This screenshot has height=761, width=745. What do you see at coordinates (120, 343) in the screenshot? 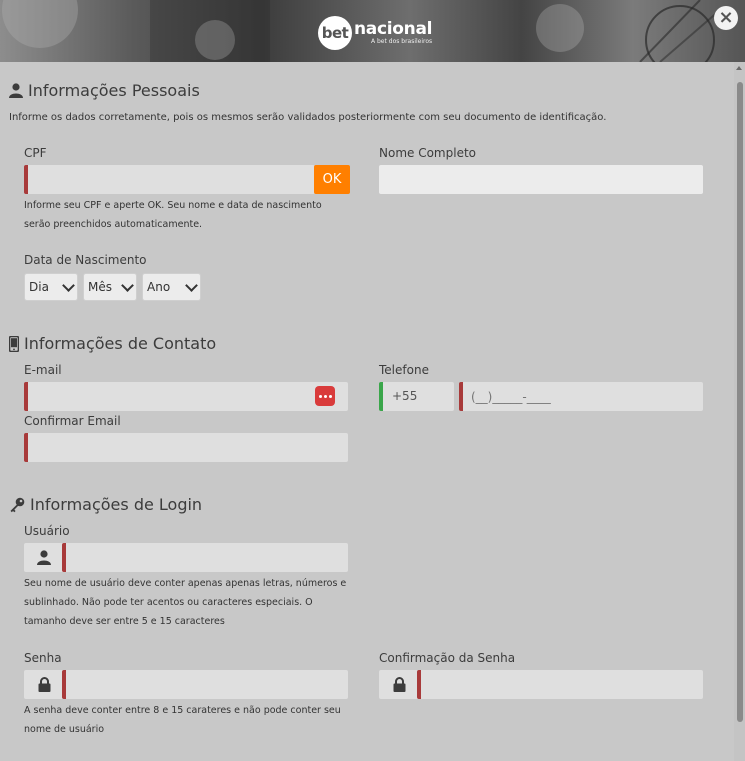
I see `section-title-contact-label: Informações de Contato` at bounding box center [120, 343].